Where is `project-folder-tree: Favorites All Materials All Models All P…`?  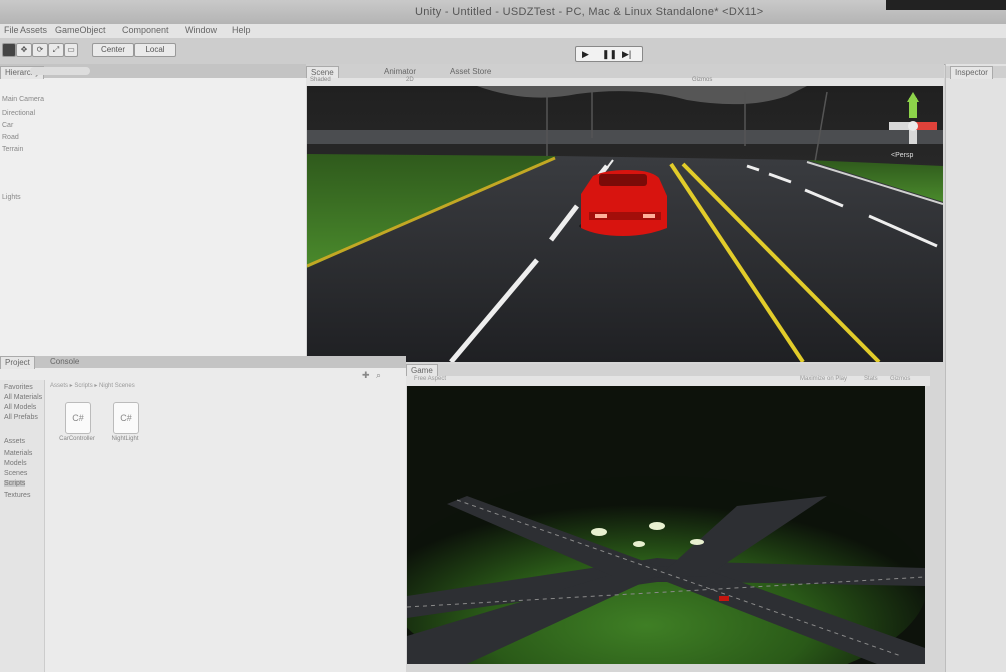 project-folder-tree: Favorites All Materials All Models All P… is located at coordinates (22, 526).